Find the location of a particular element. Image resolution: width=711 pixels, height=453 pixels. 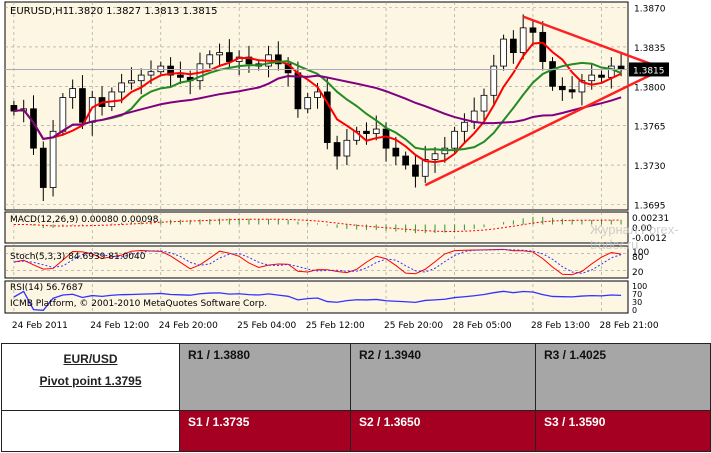

x-tick-label: 28 Feb 21:00 is located at coordinates (629, 326).